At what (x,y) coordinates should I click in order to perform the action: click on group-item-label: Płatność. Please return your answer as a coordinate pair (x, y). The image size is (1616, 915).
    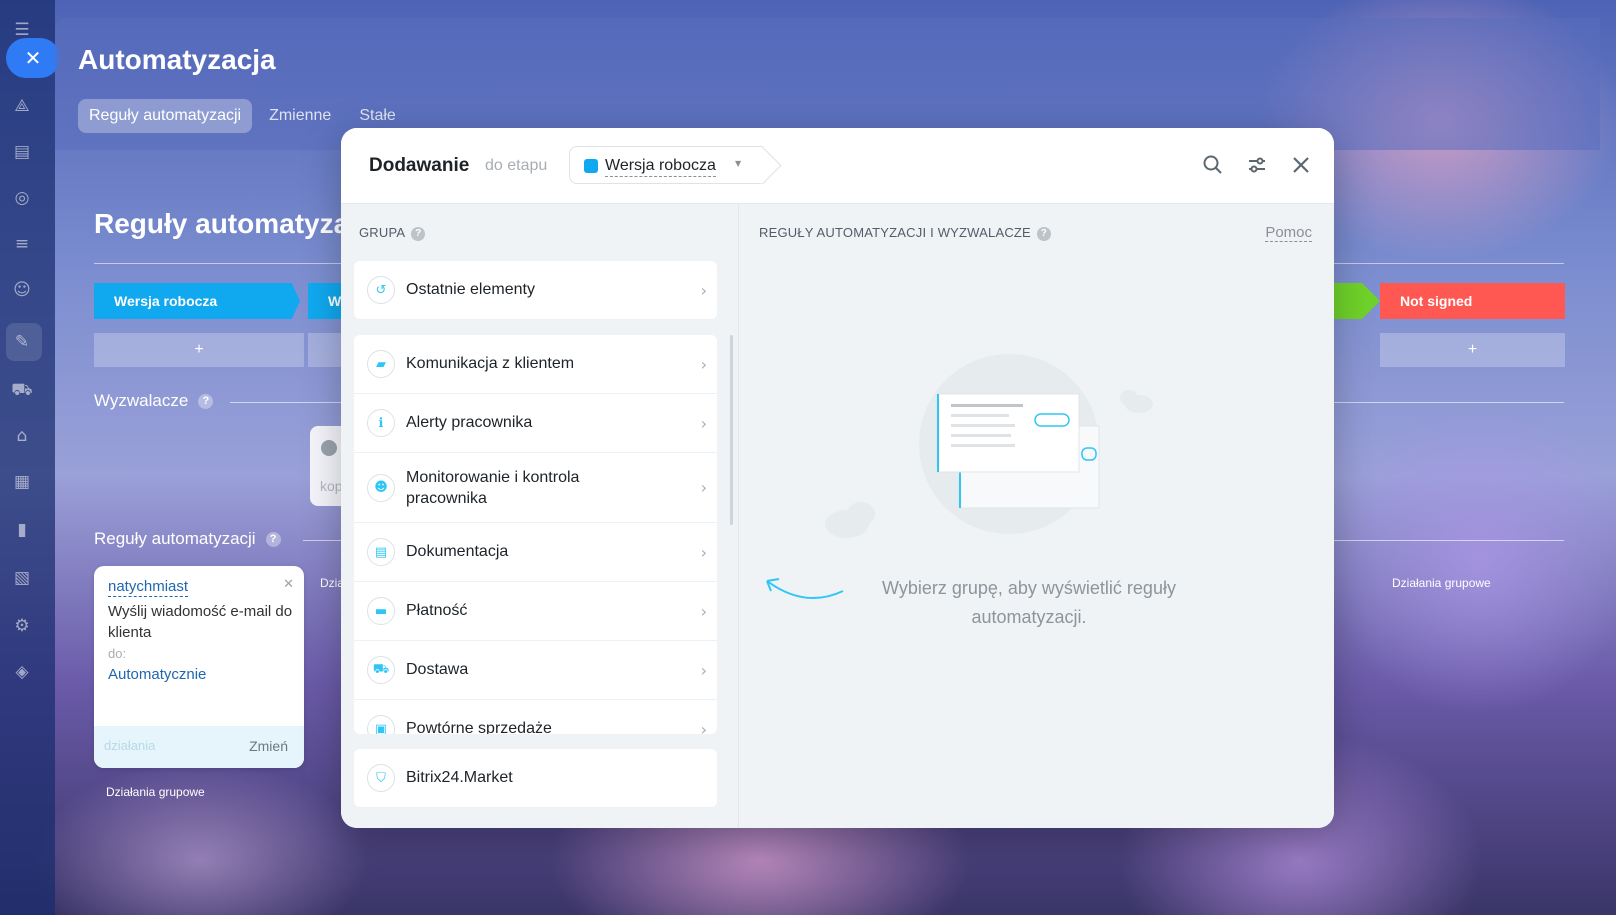
    Looking at the image, I should click on (437, 610).